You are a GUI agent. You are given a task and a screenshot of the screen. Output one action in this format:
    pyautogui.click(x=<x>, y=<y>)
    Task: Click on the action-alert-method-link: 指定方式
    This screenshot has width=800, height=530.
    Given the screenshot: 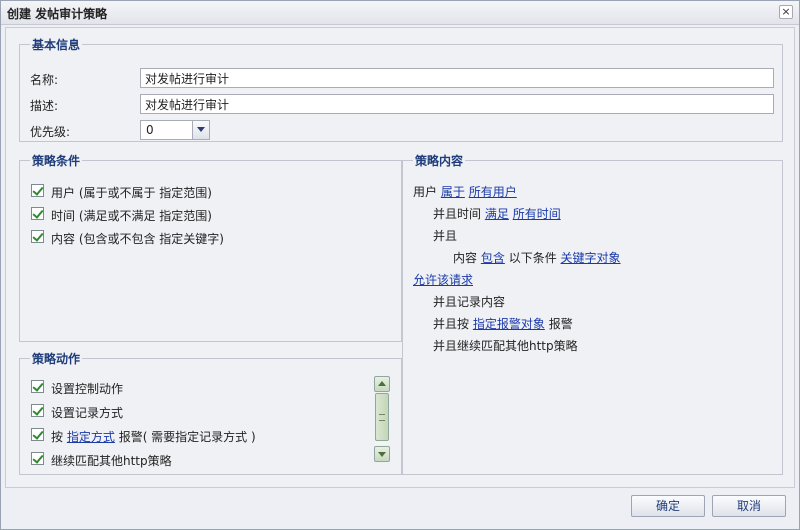 What is the action you would take?
    pyautogui.click(x=91, y=437)
    